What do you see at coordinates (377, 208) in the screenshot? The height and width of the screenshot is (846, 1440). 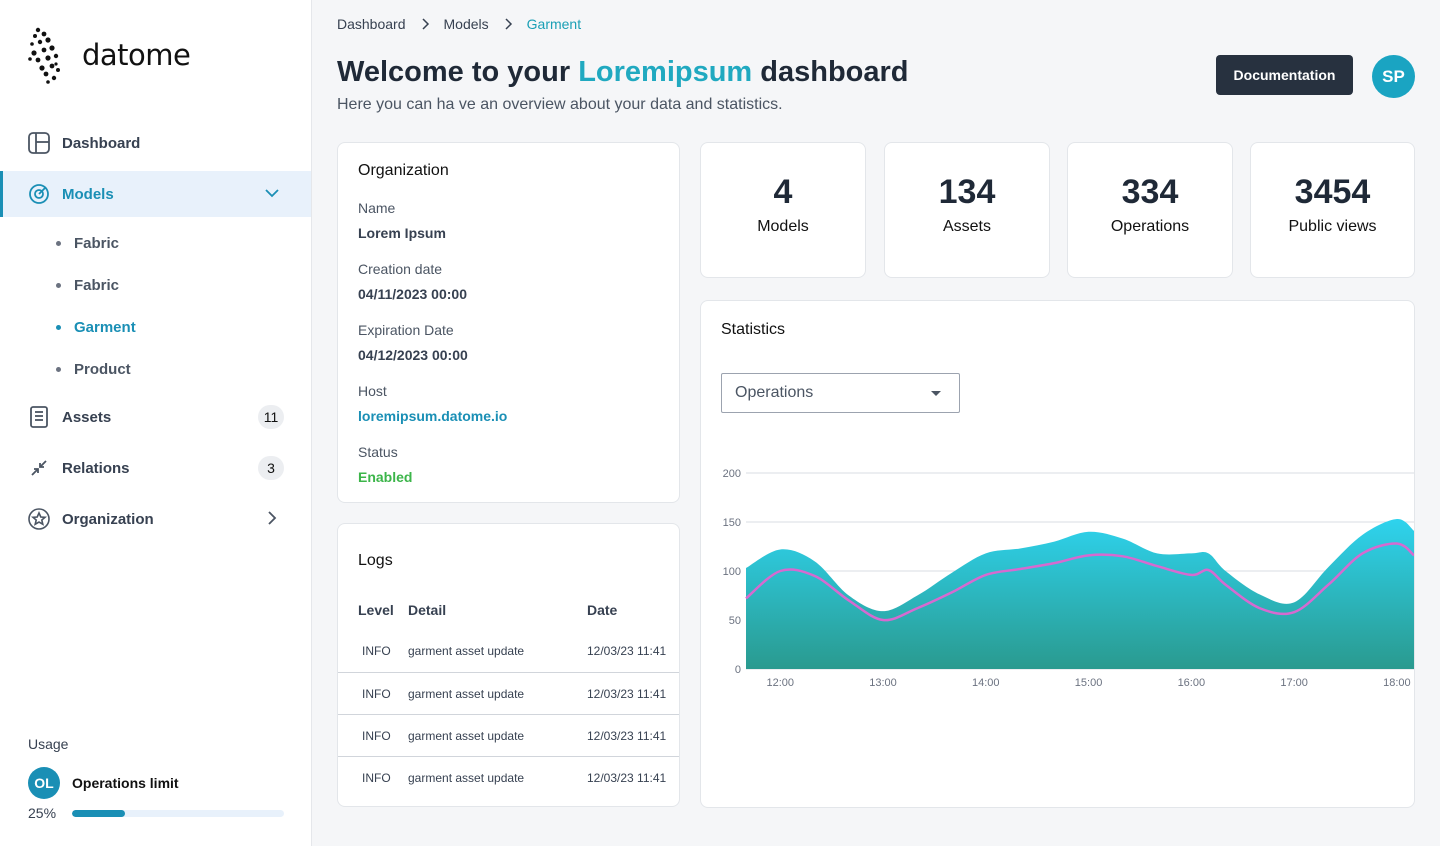 I see `field-label: Name` at bounding box center [377, 208].